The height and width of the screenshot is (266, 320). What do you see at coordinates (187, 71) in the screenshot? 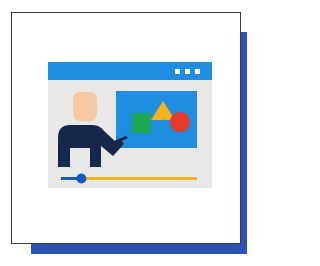
I see `window-menu-dots-icon` at bounding box center [187, 71].